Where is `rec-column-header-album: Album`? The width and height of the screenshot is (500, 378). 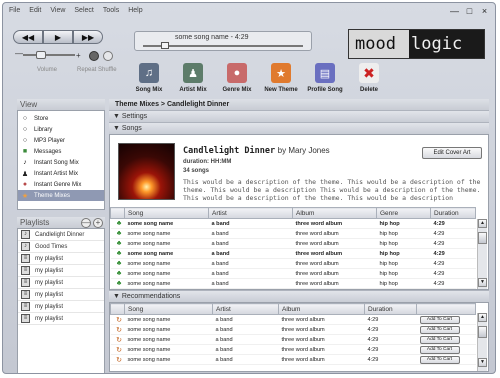
rec-column-header-album: Album is located at coordinates (321, 309).